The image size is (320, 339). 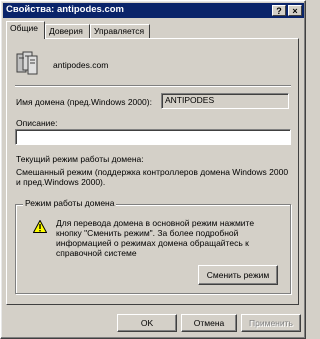 I want to click on domain-name: antipodes.com, so click(x=81, y=65).